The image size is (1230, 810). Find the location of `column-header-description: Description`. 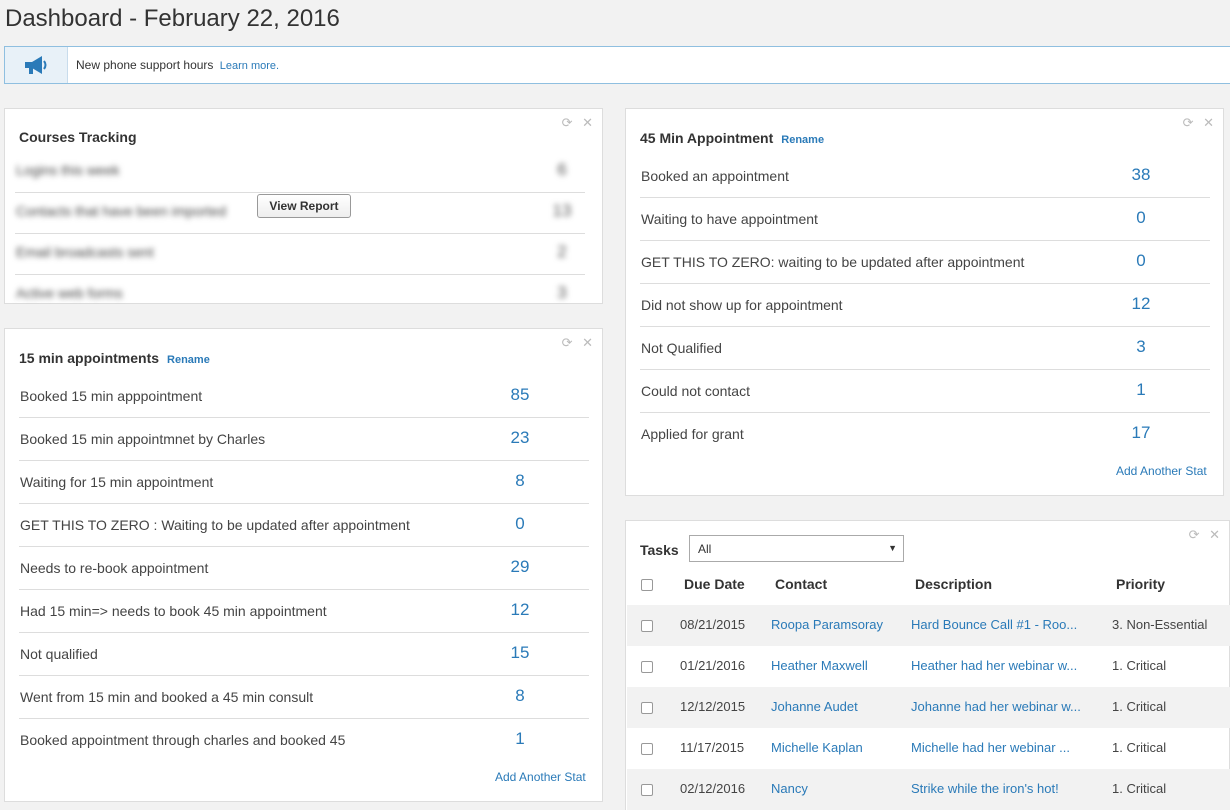

column-header-description: Description is located at coordinates (953, 584).